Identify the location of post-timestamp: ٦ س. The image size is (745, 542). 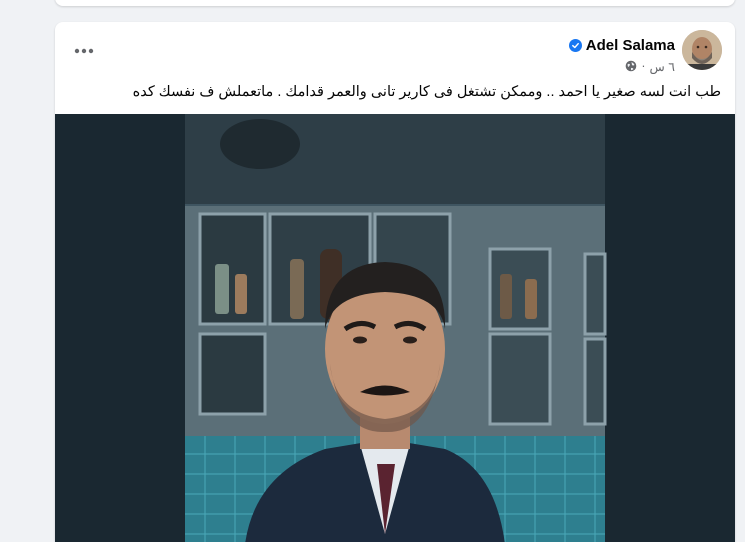
(662, 66).